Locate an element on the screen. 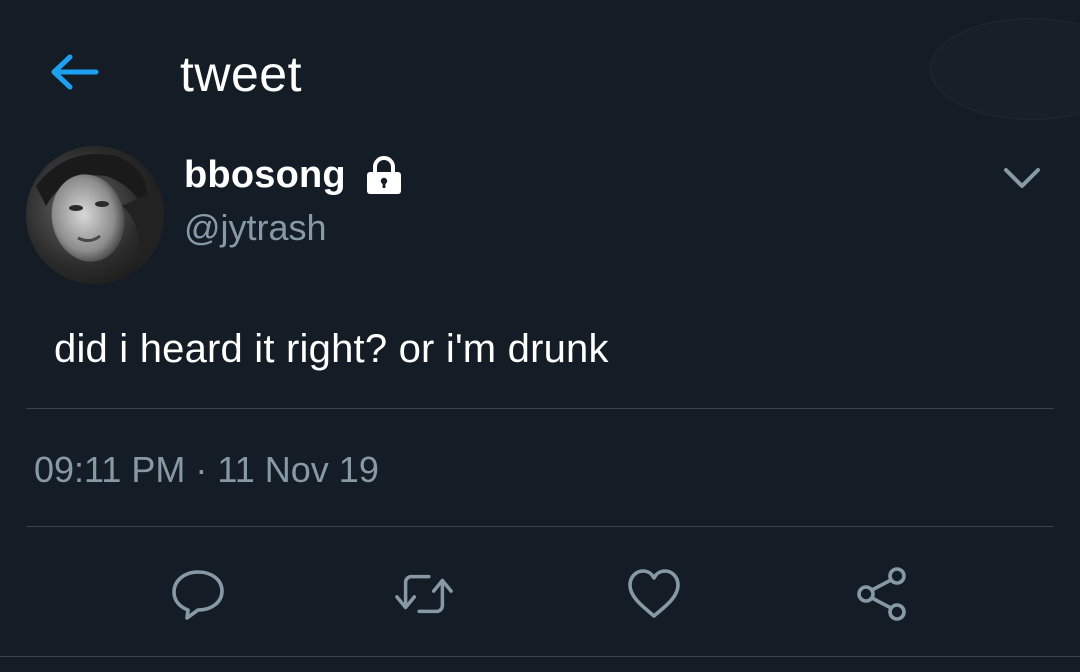 This screenshot has width=1080, height=672. tweet-text: did i heard it right? or i'm drunk is located at coordinates (331, 349).